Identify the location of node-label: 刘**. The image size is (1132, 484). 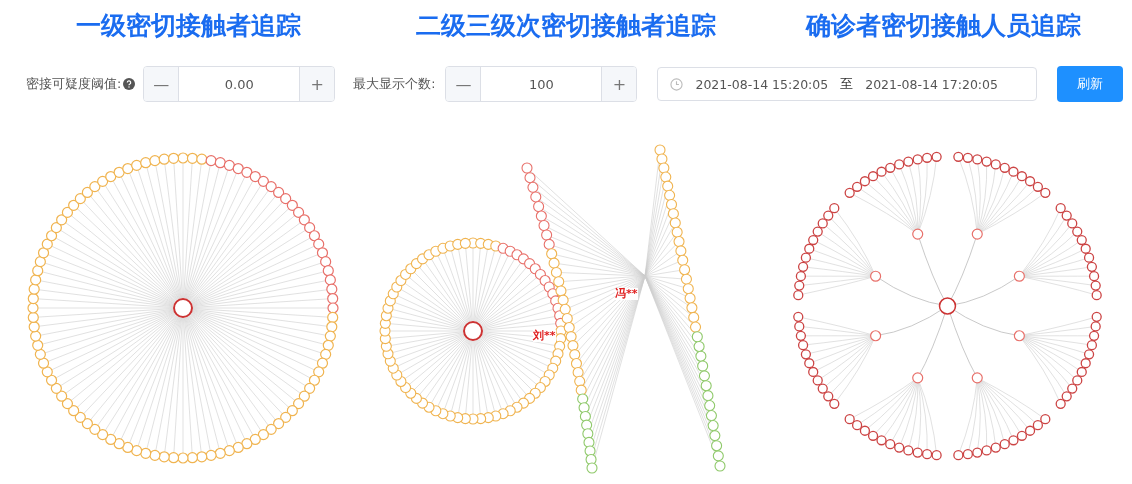
(544, 336).